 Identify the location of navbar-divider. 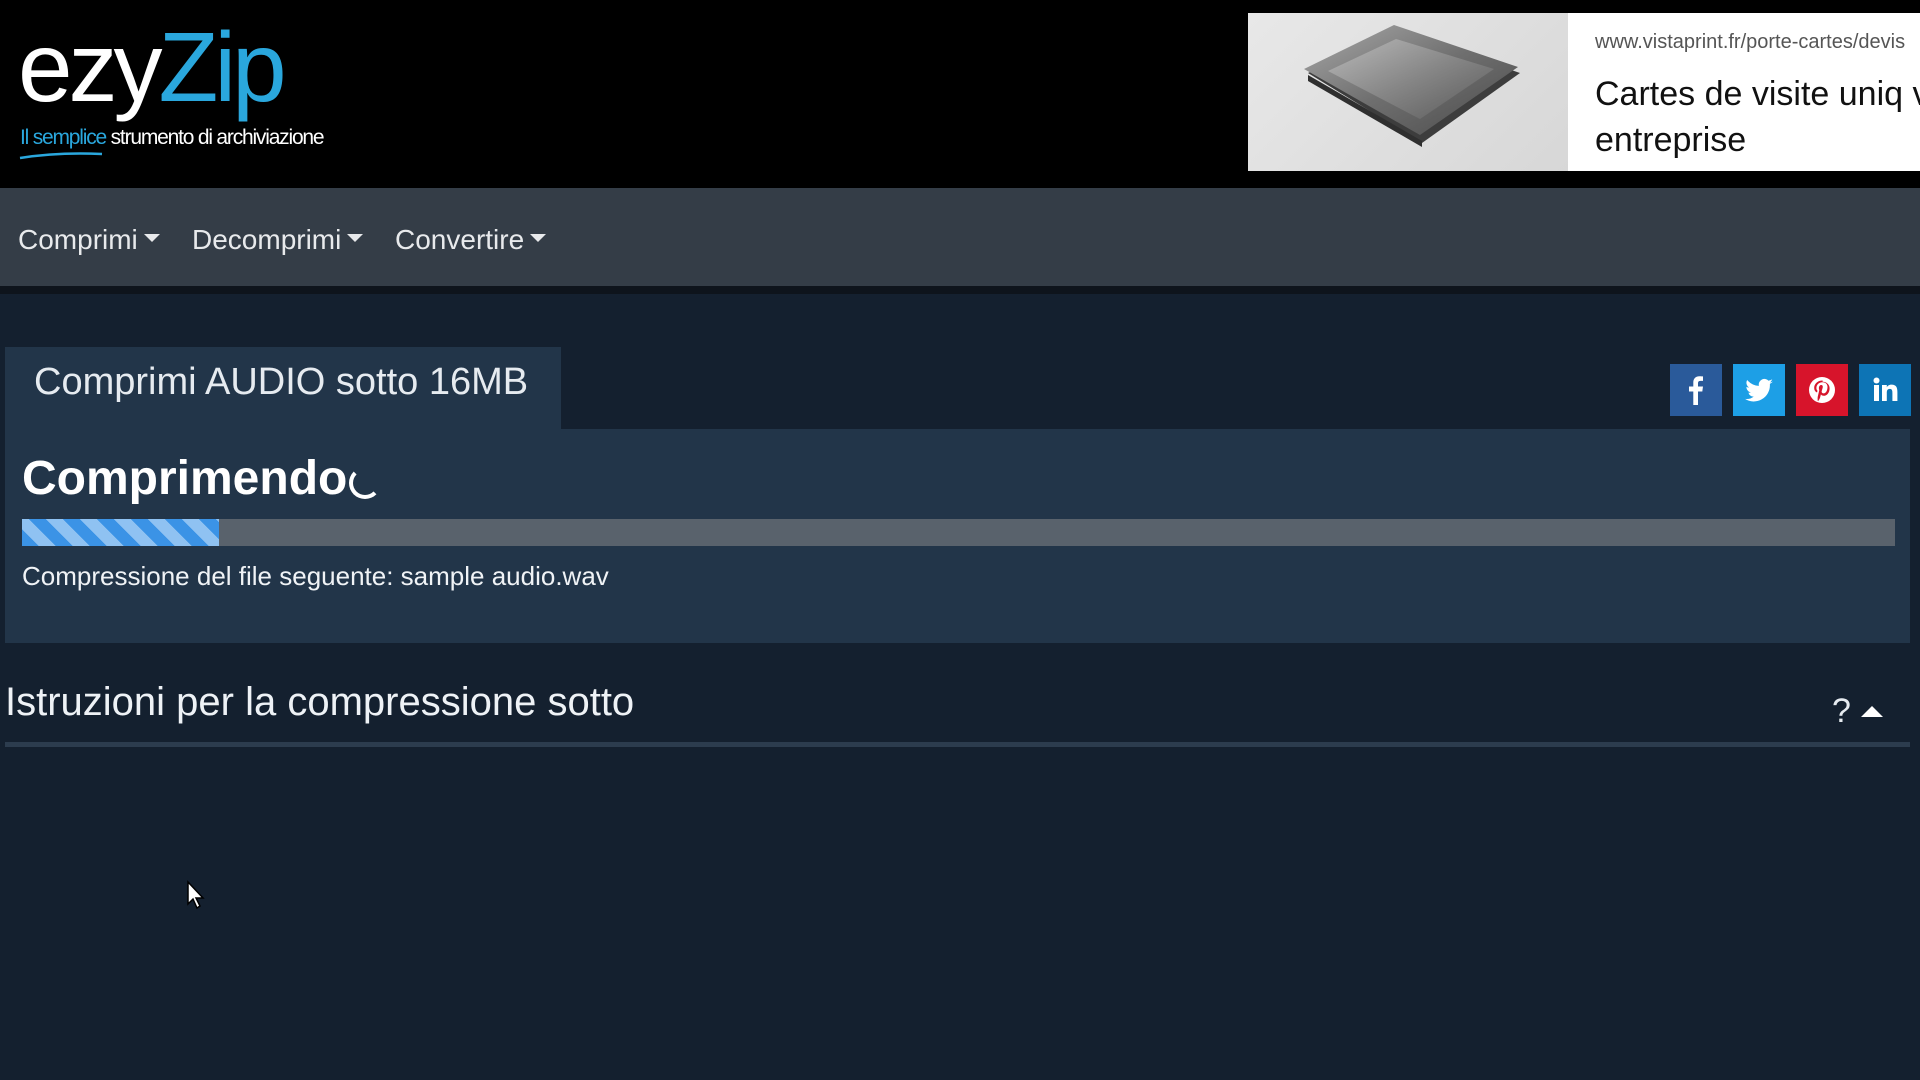
(960, 290).